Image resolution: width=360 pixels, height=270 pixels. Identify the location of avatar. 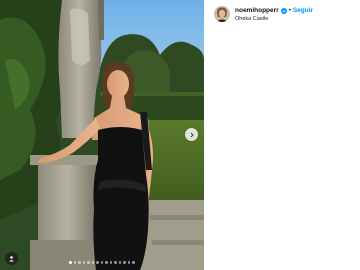
(222, 14).